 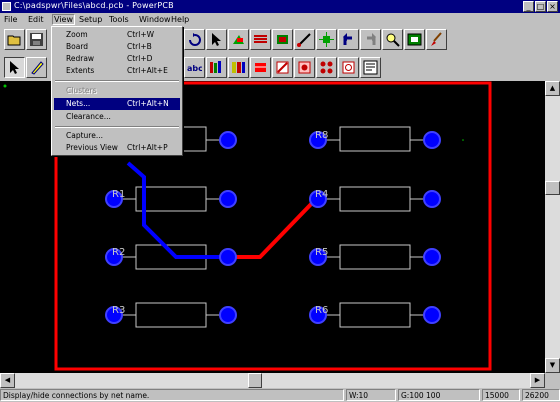 I want to click on board-view-icon, so click(x=414, y=39).